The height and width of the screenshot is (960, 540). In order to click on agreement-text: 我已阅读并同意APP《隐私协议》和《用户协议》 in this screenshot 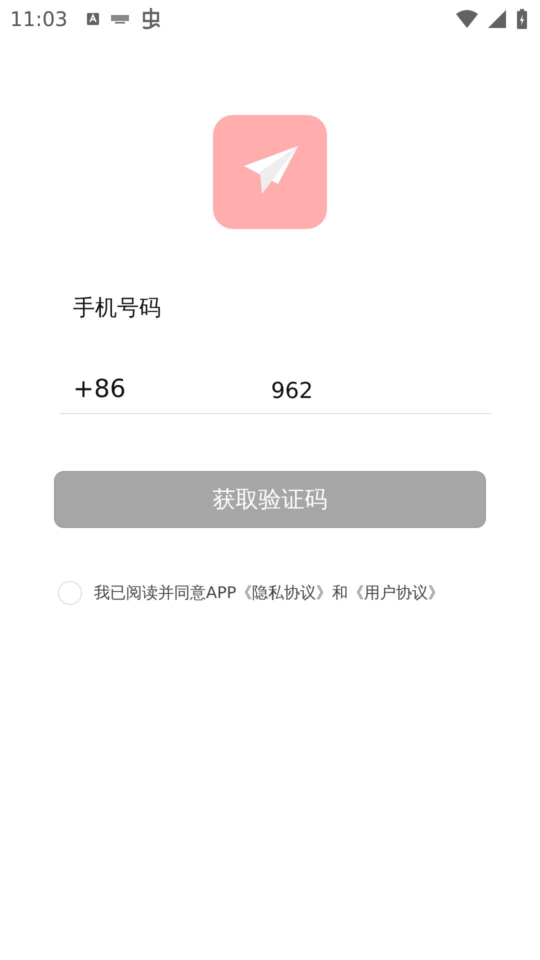, I will do `click(269, 593)`.